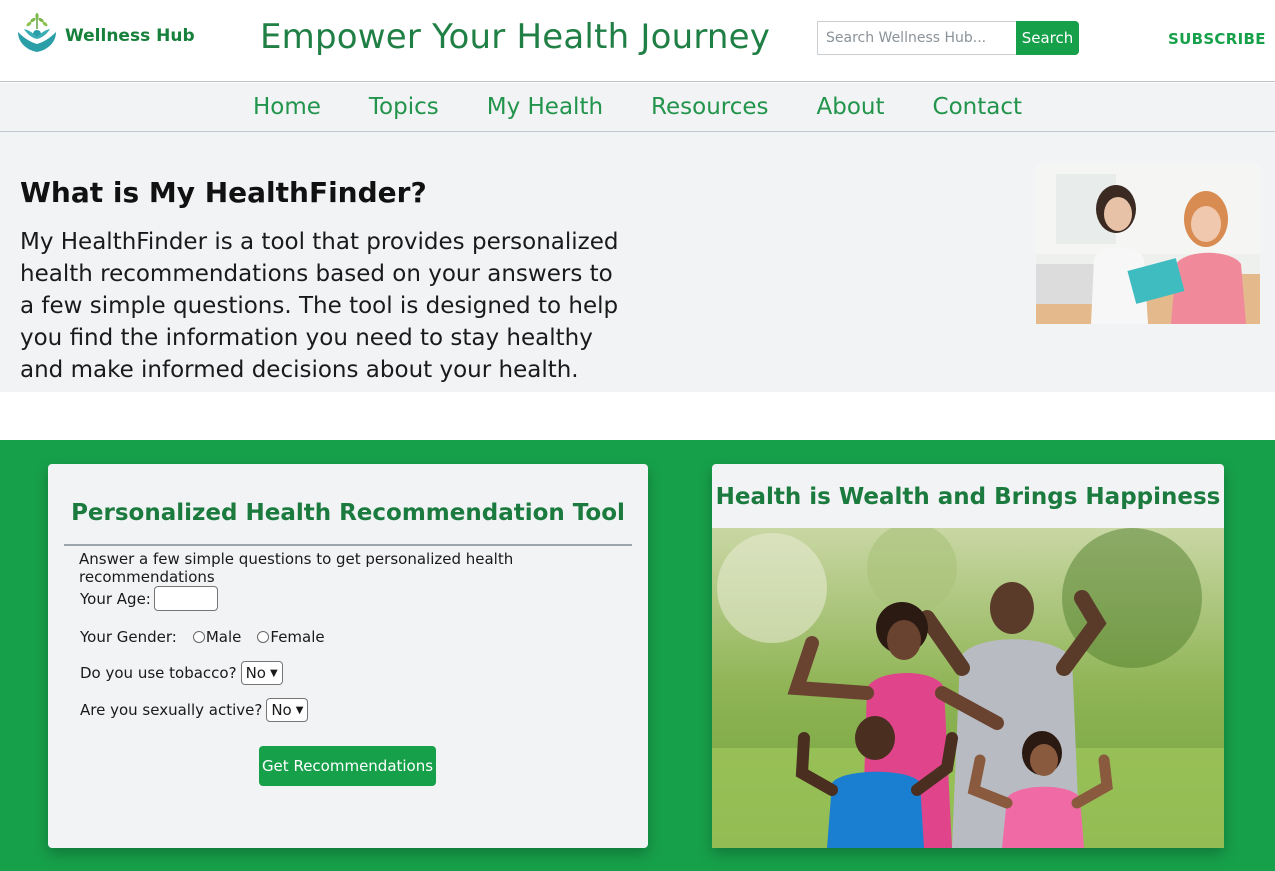 This screenshot has height=871, width=1275. What do you see at coordinates (347, 766) in the screenshot?
I see `get-recommendations-button: Get Recommendations` at bounding box center [347, 766].